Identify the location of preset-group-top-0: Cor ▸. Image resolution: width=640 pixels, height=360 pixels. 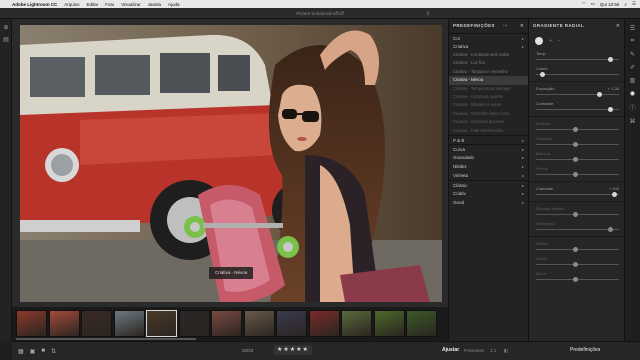
(488, 37).